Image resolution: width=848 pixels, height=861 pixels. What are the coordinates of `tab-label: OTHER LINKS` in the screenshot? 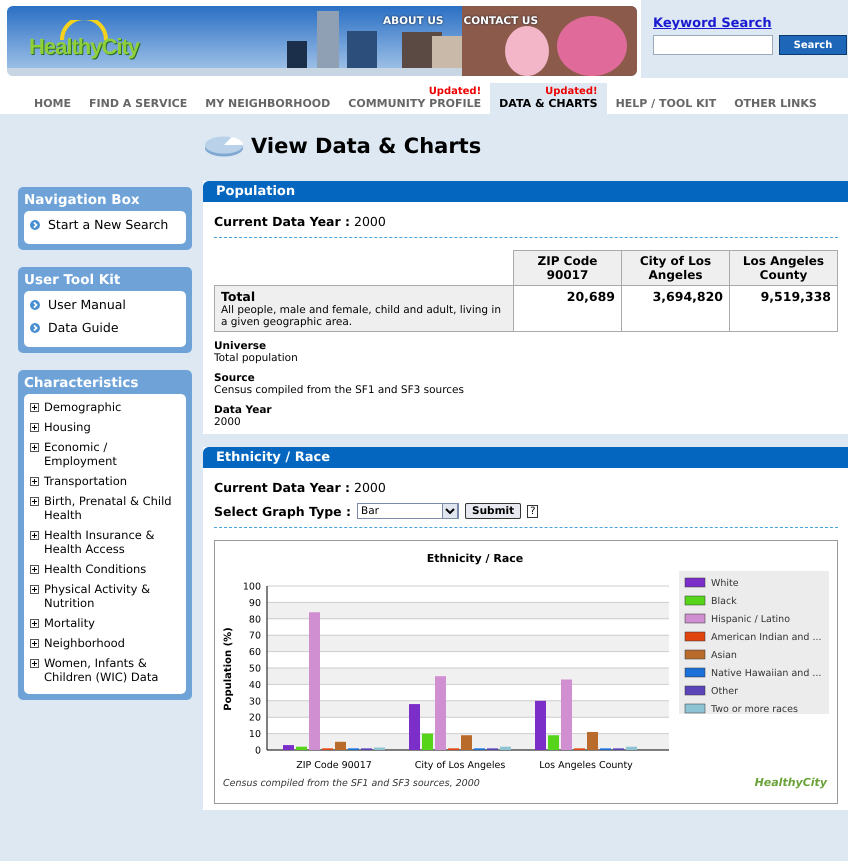 It's located at (775, 103).